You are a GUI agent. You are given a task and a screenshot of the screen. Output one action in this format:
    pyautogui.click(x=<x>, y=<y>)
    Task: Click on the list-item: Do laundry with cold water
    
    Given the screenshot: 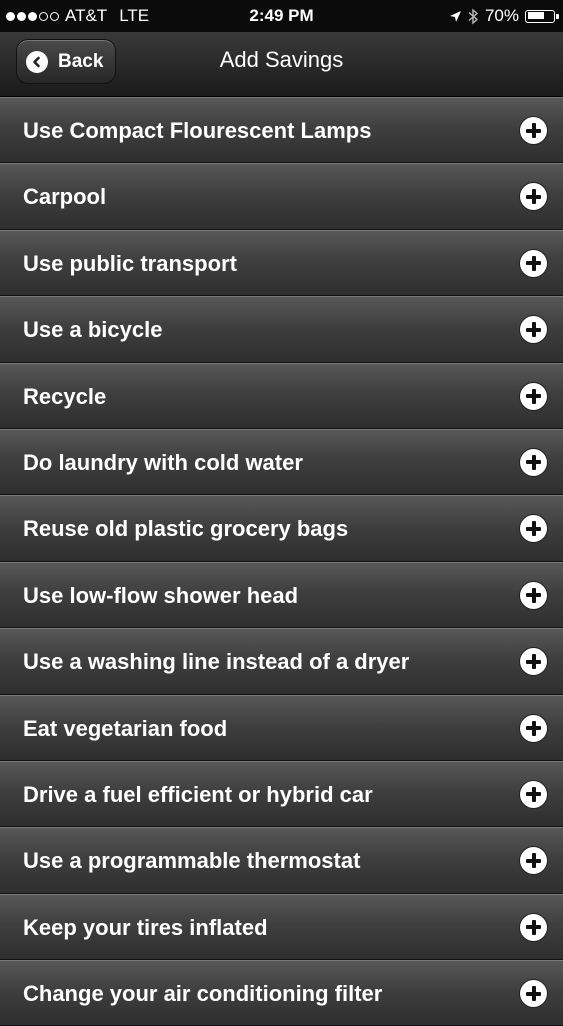 What is the action you would take?
    pyautogui.click(x=281, y=462)
    